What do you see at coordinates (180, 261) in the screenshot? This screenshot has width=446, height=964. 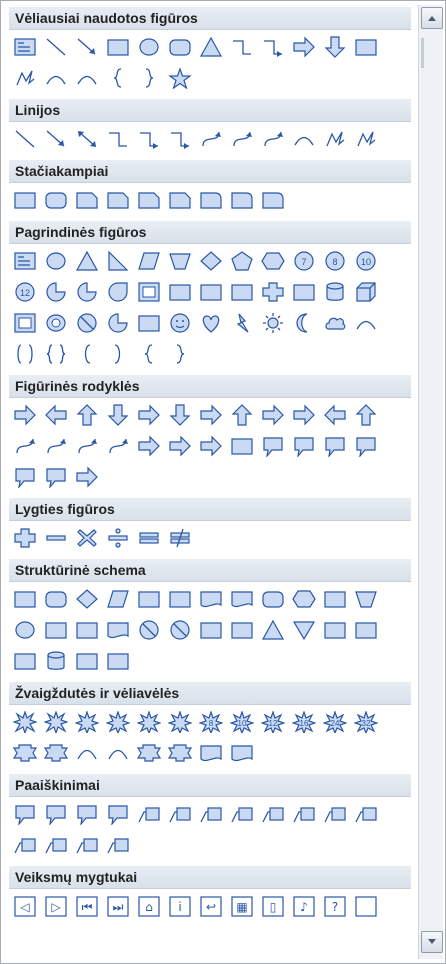 I see `shape-button-trapezoid` at bounding box center [180, 261].